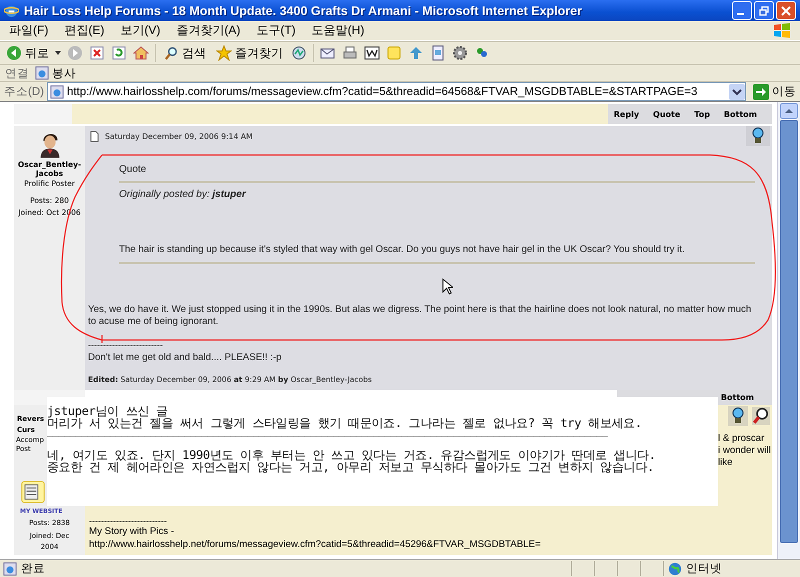  Describe the element at coordinates (350, 53) in the screenshot. I see `print-icon` at that location.